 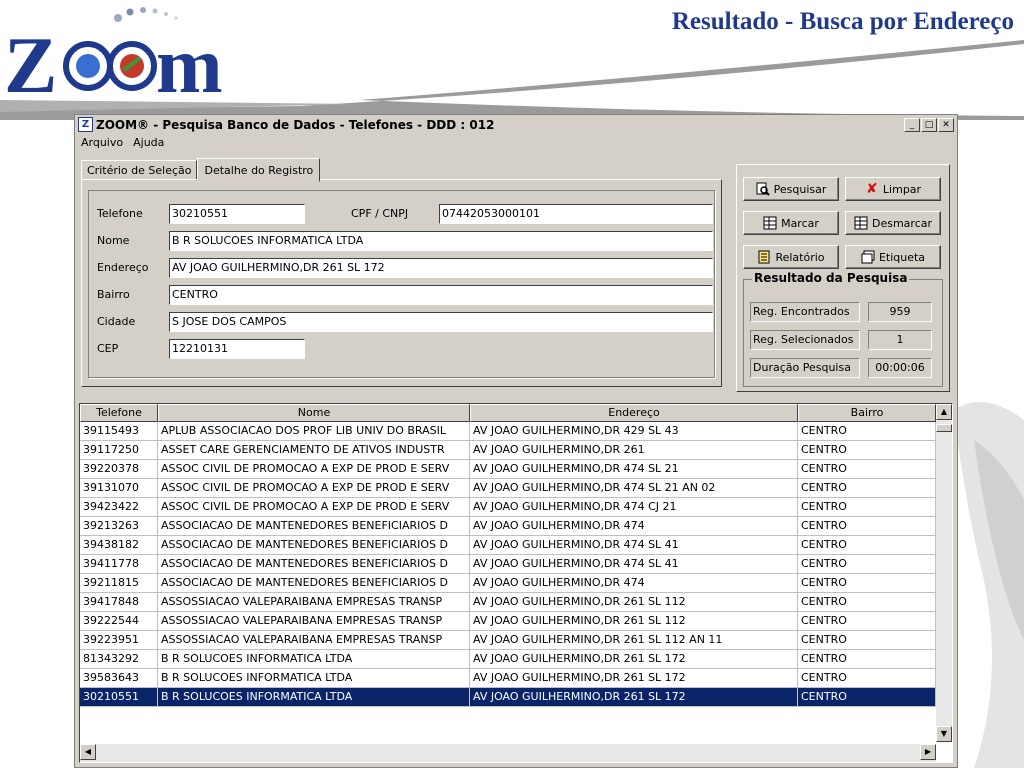 What do you see at coordinates (119, 583) in the screenshot?
I see `cell-telefone: 39211815` at bounding box center [119, 583].